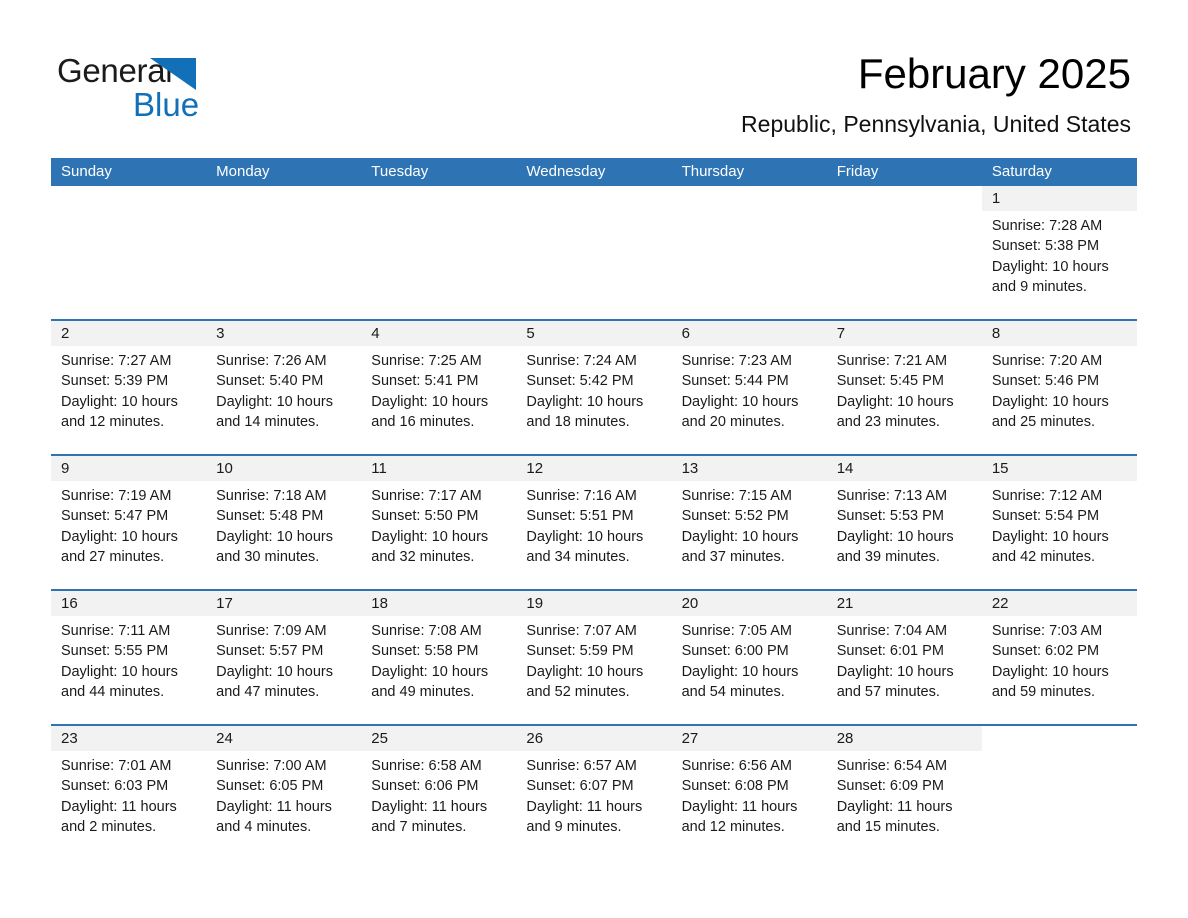 The width and height of the screenshot is (1188, 918). What do you see at coordinates (425, 786) in the screenshot?
I see `sunset-text: Sunset: 6:06 PM` at bounding box center [425, 786].